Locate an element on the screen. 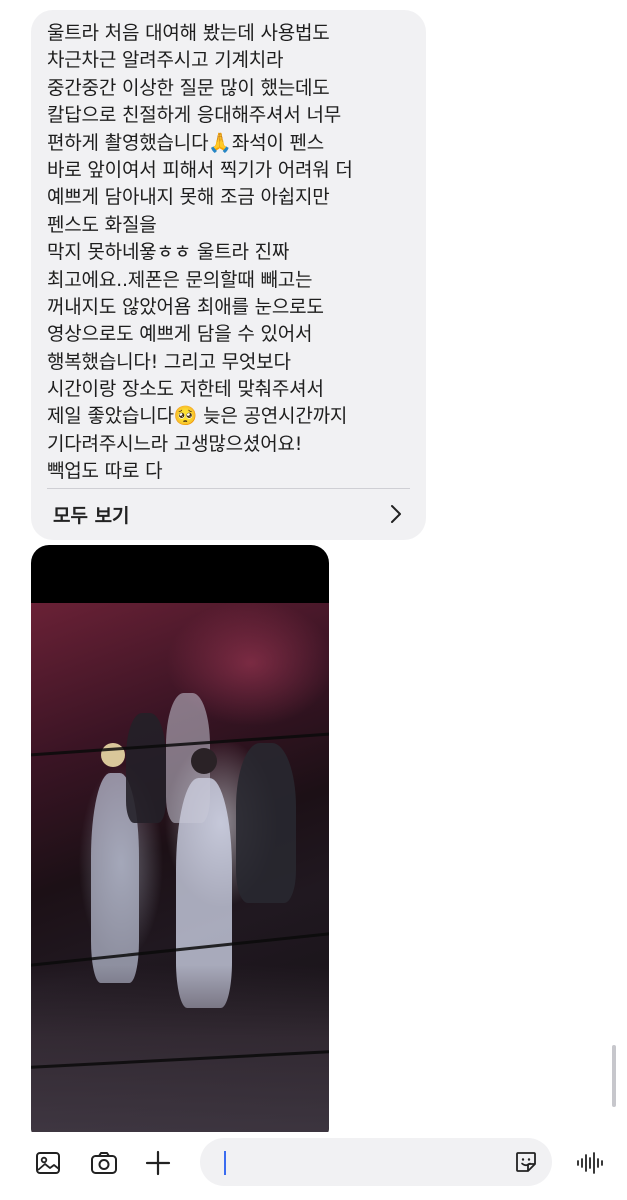  message-line: 예쁘게 담아내지 못해 조금 아쉽지만 is located at coordinates (188, 197).